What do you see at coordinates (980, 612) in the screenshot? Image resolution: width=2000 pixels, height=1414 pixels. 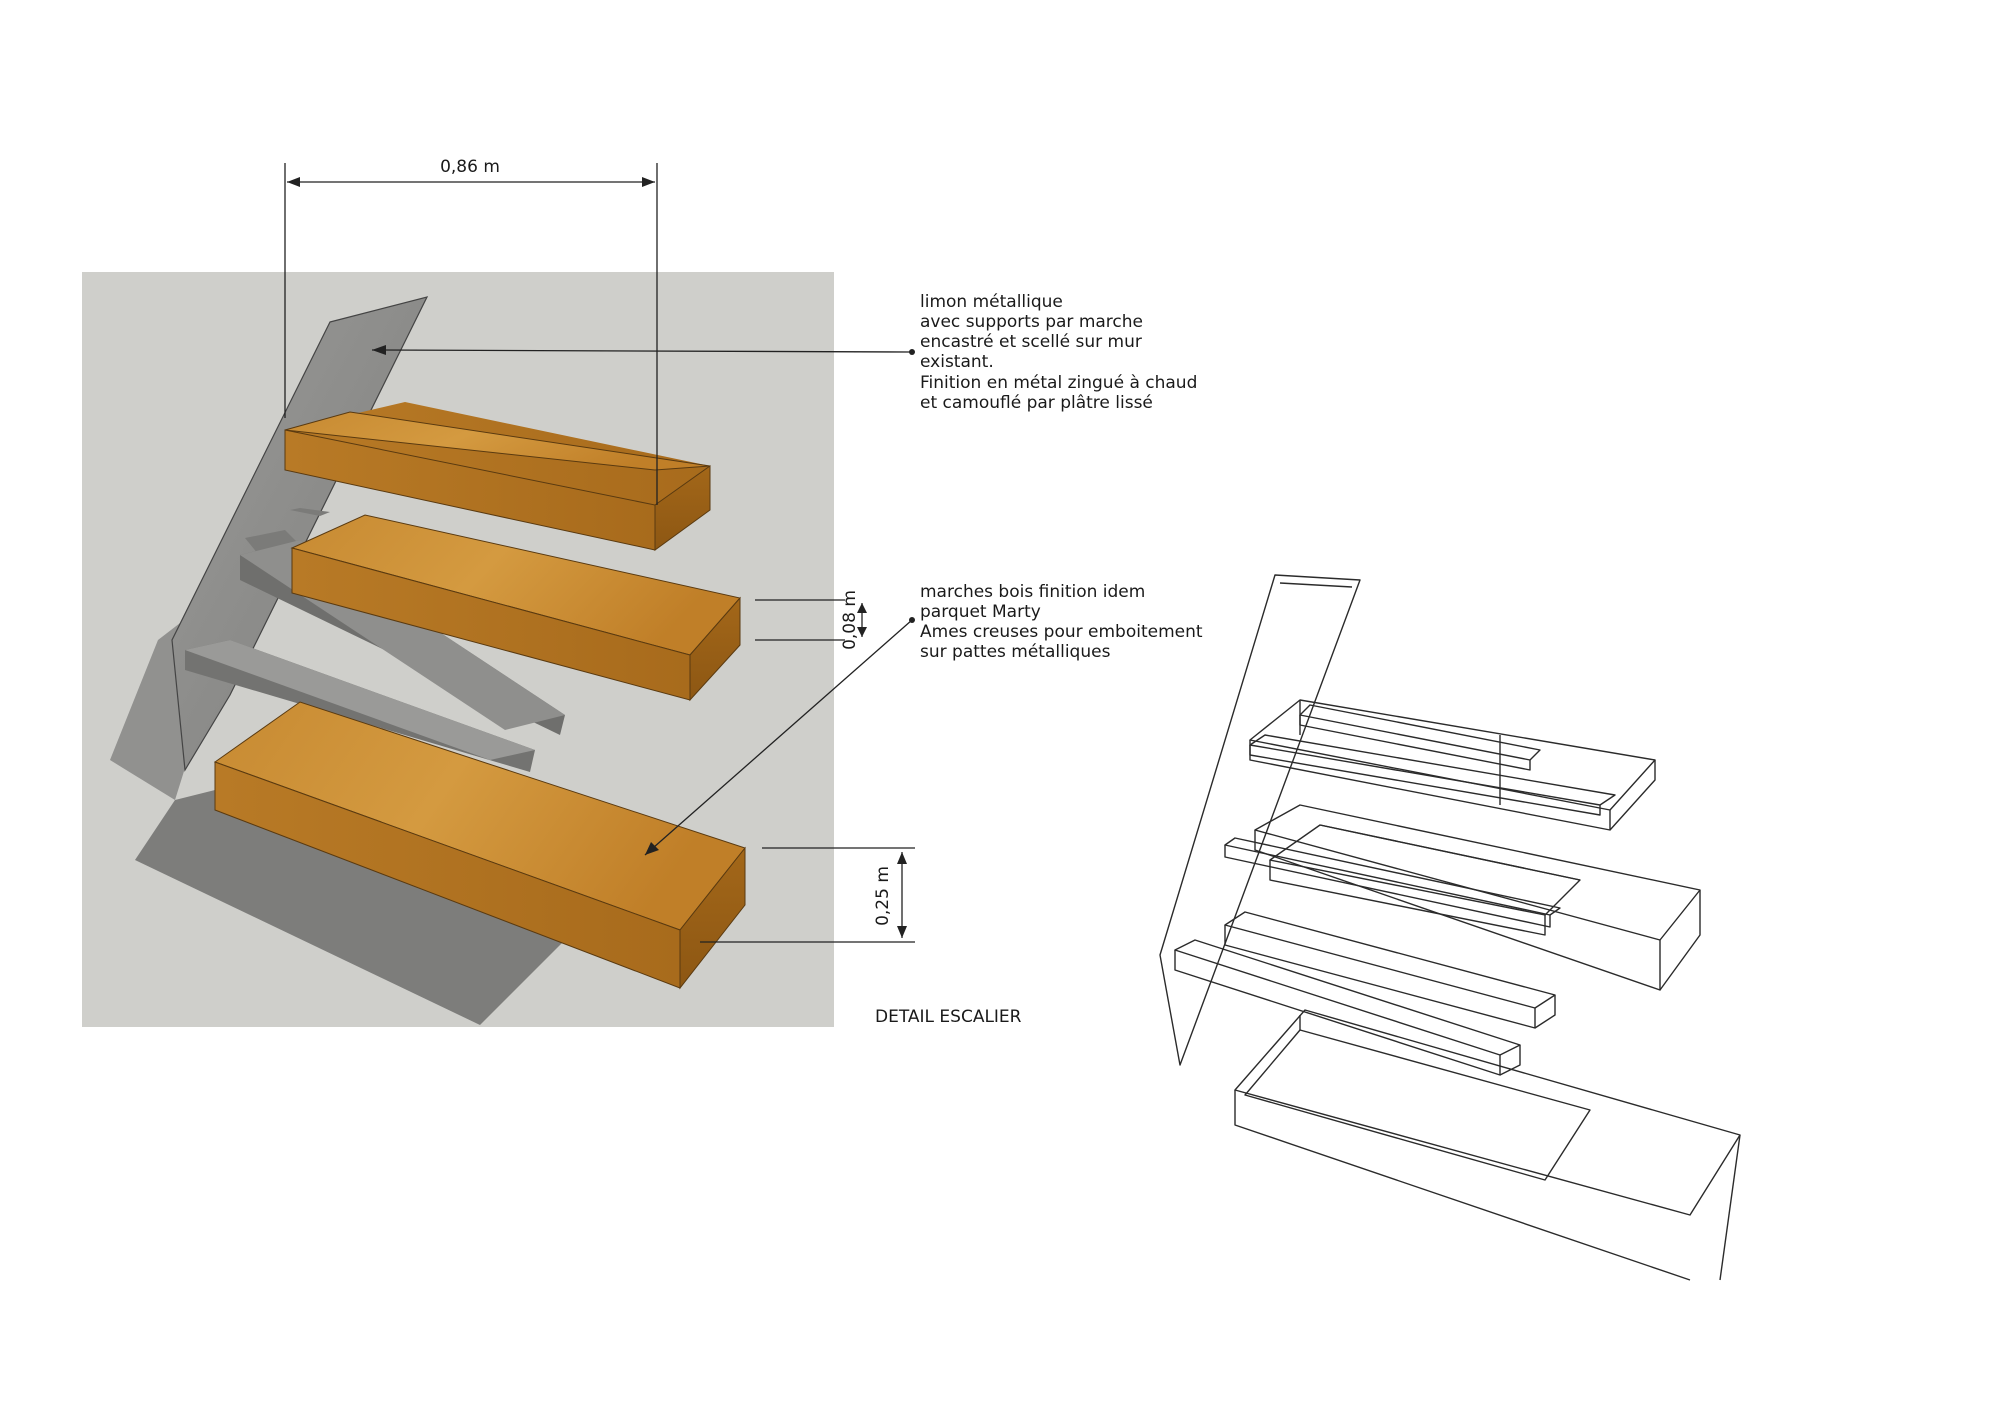 I see `tread-note-line: parquet Marty` at bounding box center [980, 612].